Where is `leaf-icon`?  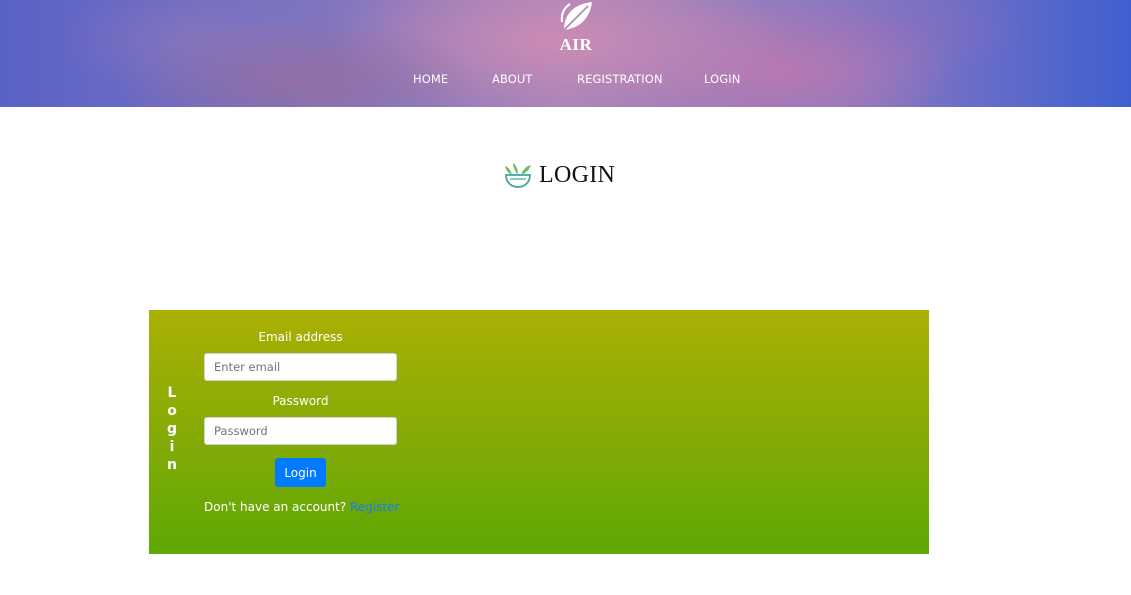 leaf-icon is located at coordinates (576, 16).